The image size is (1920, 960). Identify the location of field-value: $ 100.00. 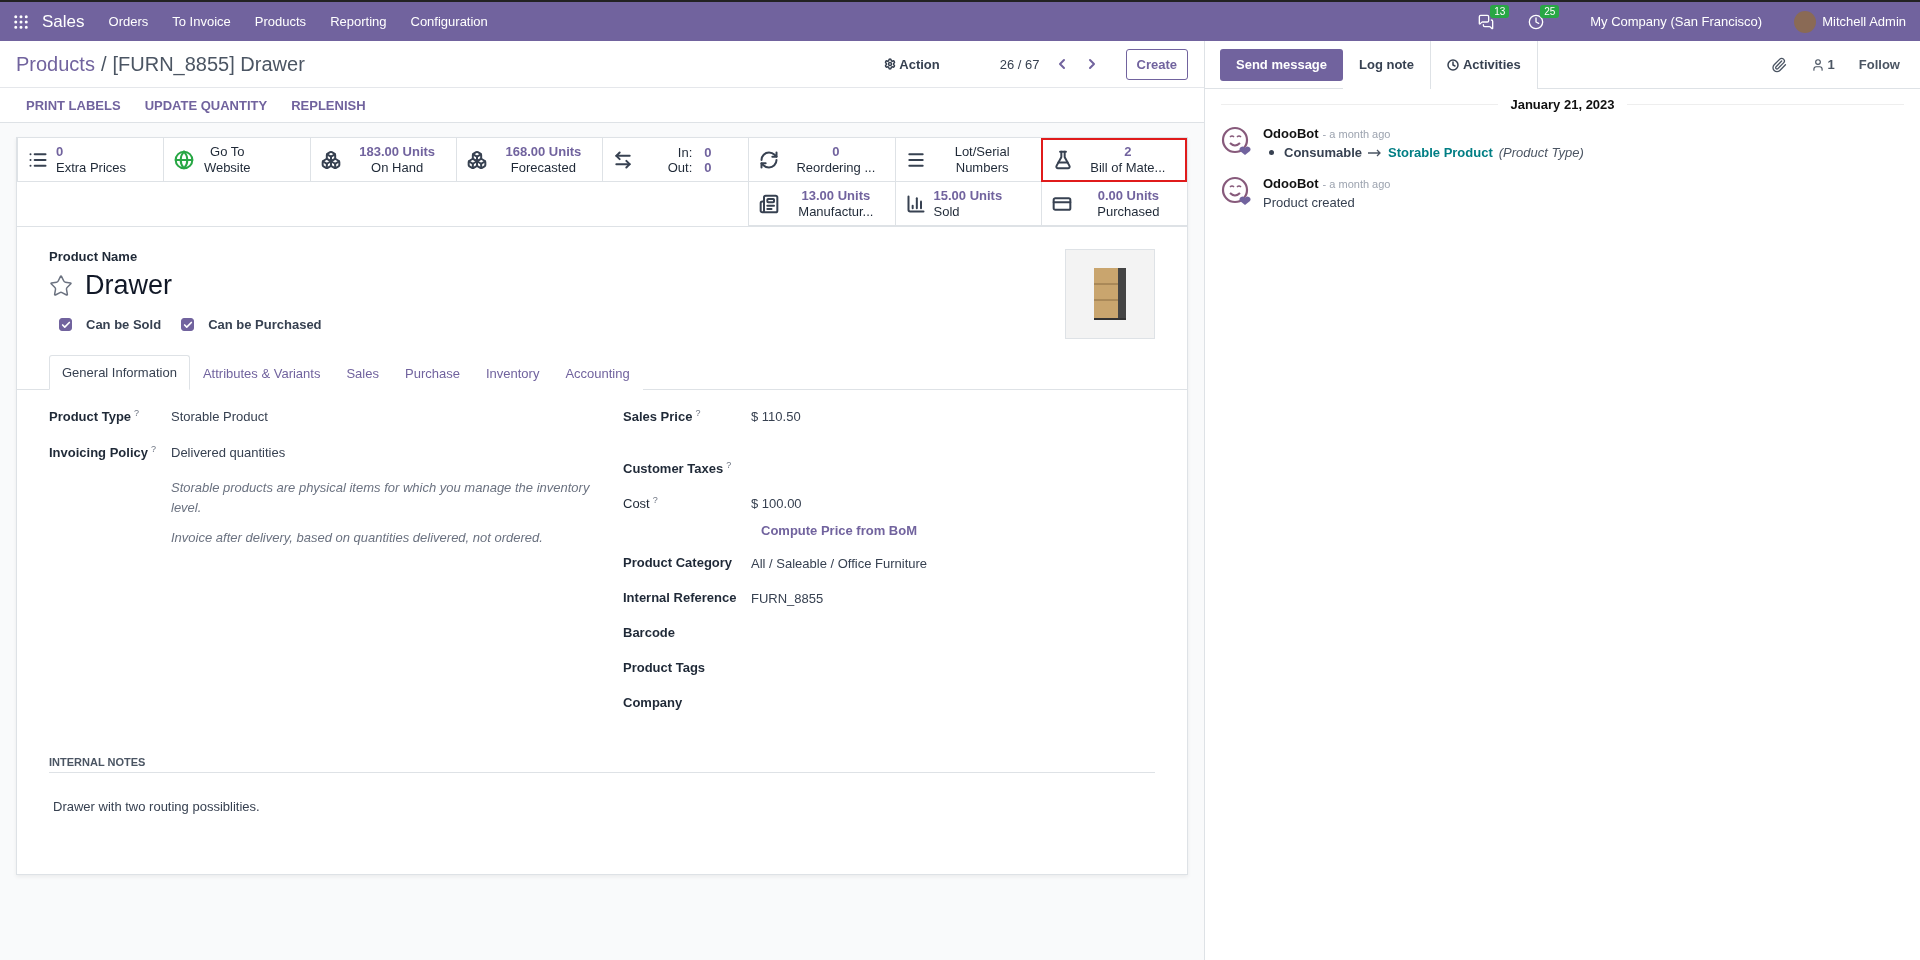
(953, 502).